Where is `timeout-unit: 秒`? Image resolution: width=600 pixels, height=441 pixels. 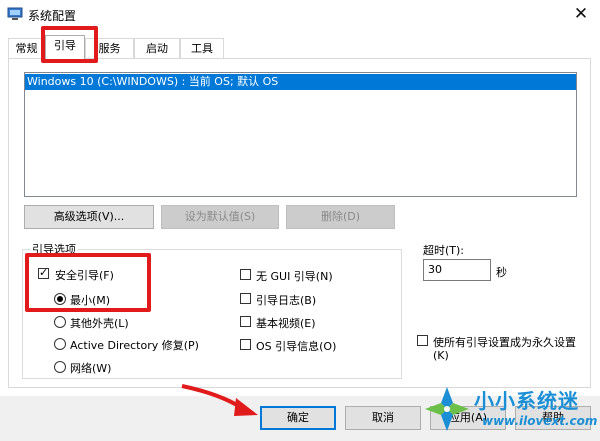 timeout-unit: 秒 is located at coordinates (501, 272).